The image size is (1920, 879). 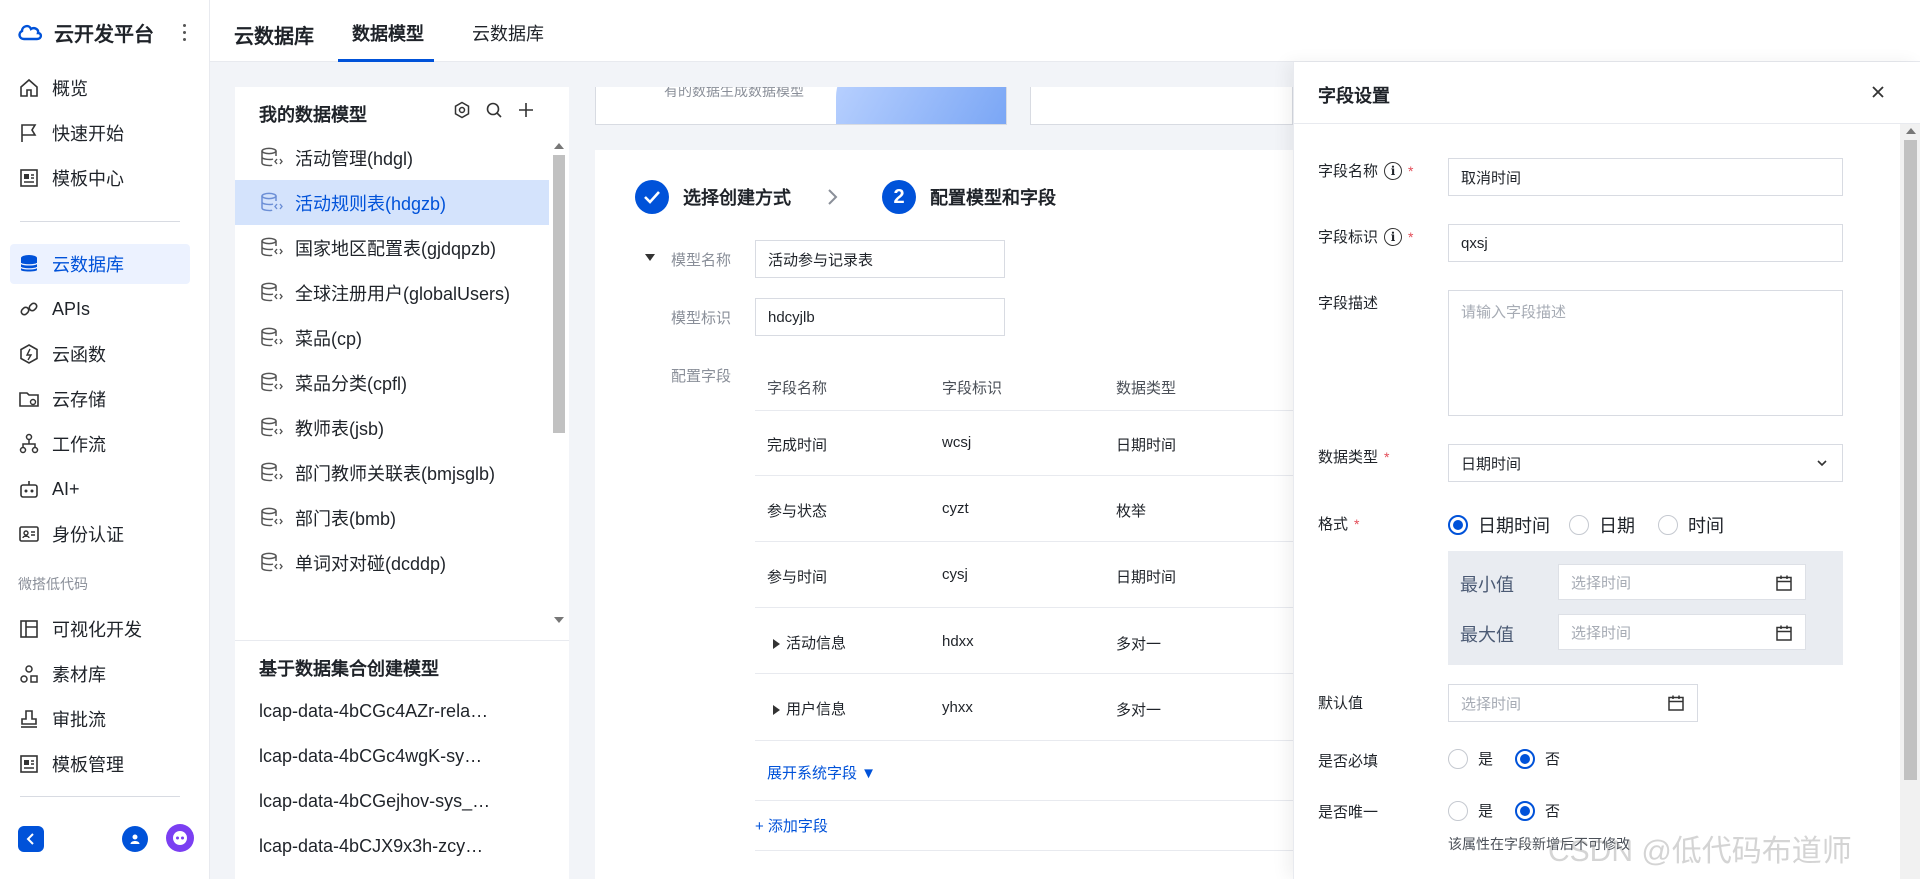 What do you see at coordinates (797, 445) in the screenshot?
I see `cell-field-name: 完成时间` at bounding box center [797, 445].